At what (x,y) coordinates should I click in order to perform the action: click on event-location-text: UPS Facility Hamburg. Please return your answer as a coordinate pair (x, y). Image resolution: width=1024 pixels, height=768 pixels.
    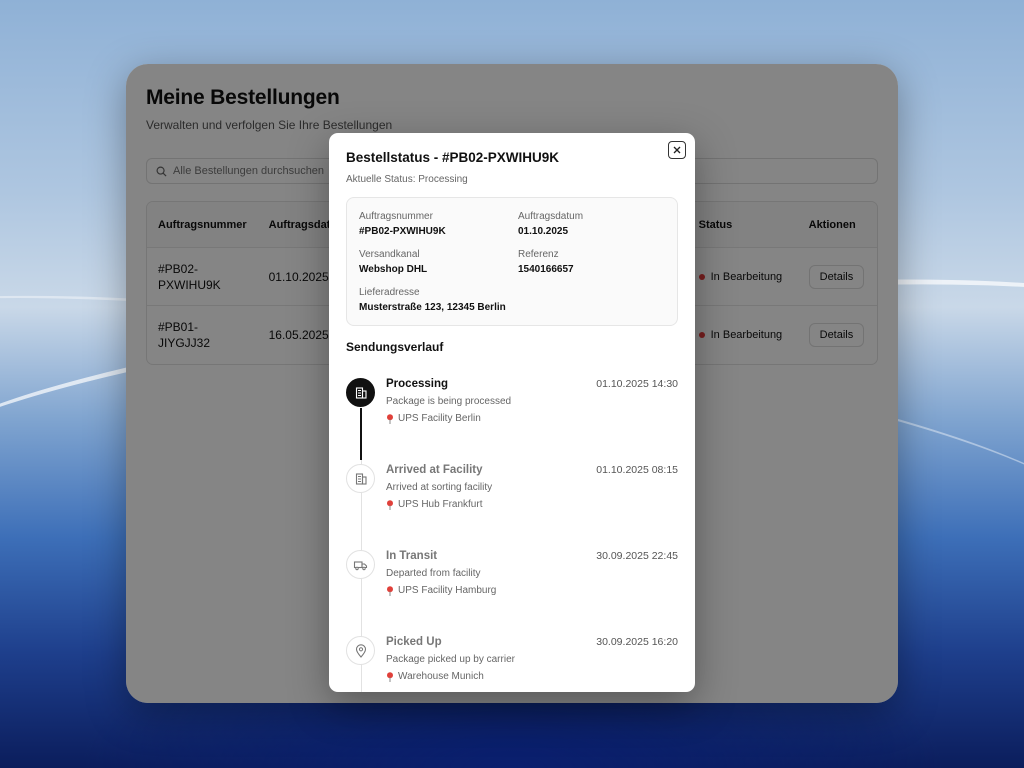
    Looking at the image, I should click on (447, 590).